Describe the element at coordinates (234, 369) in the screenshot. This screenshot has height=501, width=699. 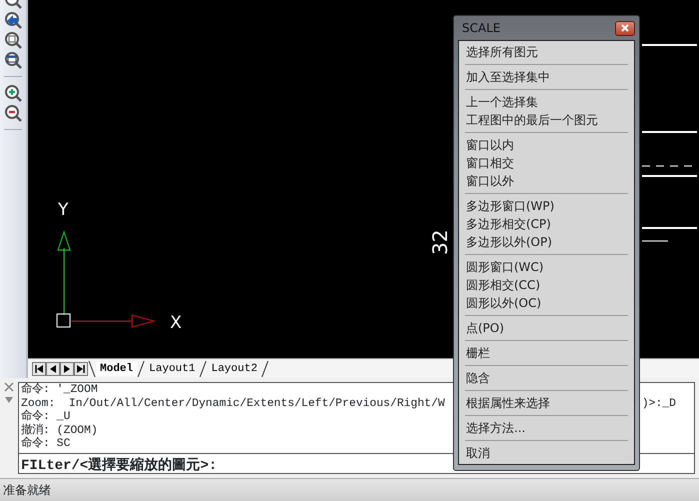
I see `layout-tab: Layout2` at that location.